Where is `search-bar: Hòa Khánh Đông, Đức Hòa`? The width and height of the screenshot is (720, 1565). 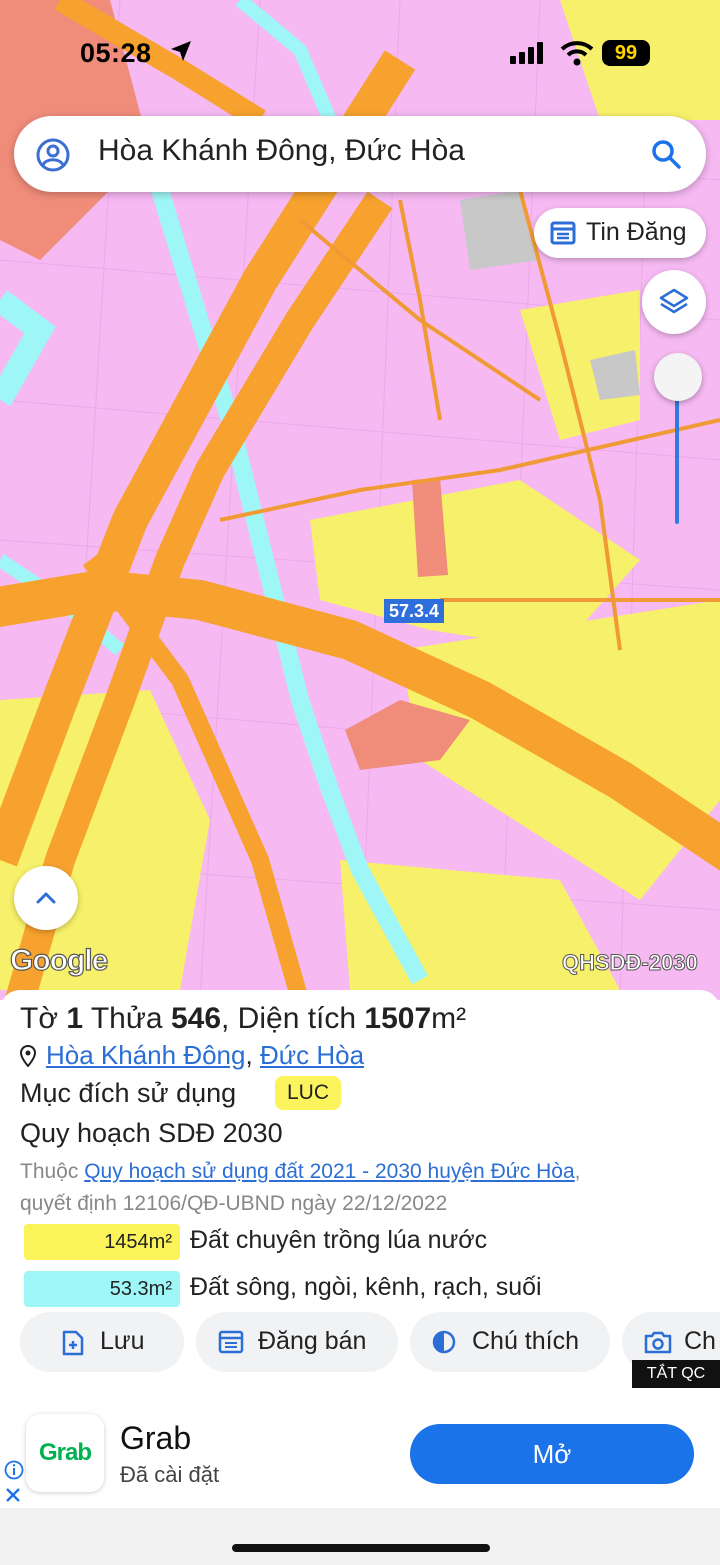
search-bar: Hòa Khánh Đông, Đức Hòa is located at coordinates (360, 154).